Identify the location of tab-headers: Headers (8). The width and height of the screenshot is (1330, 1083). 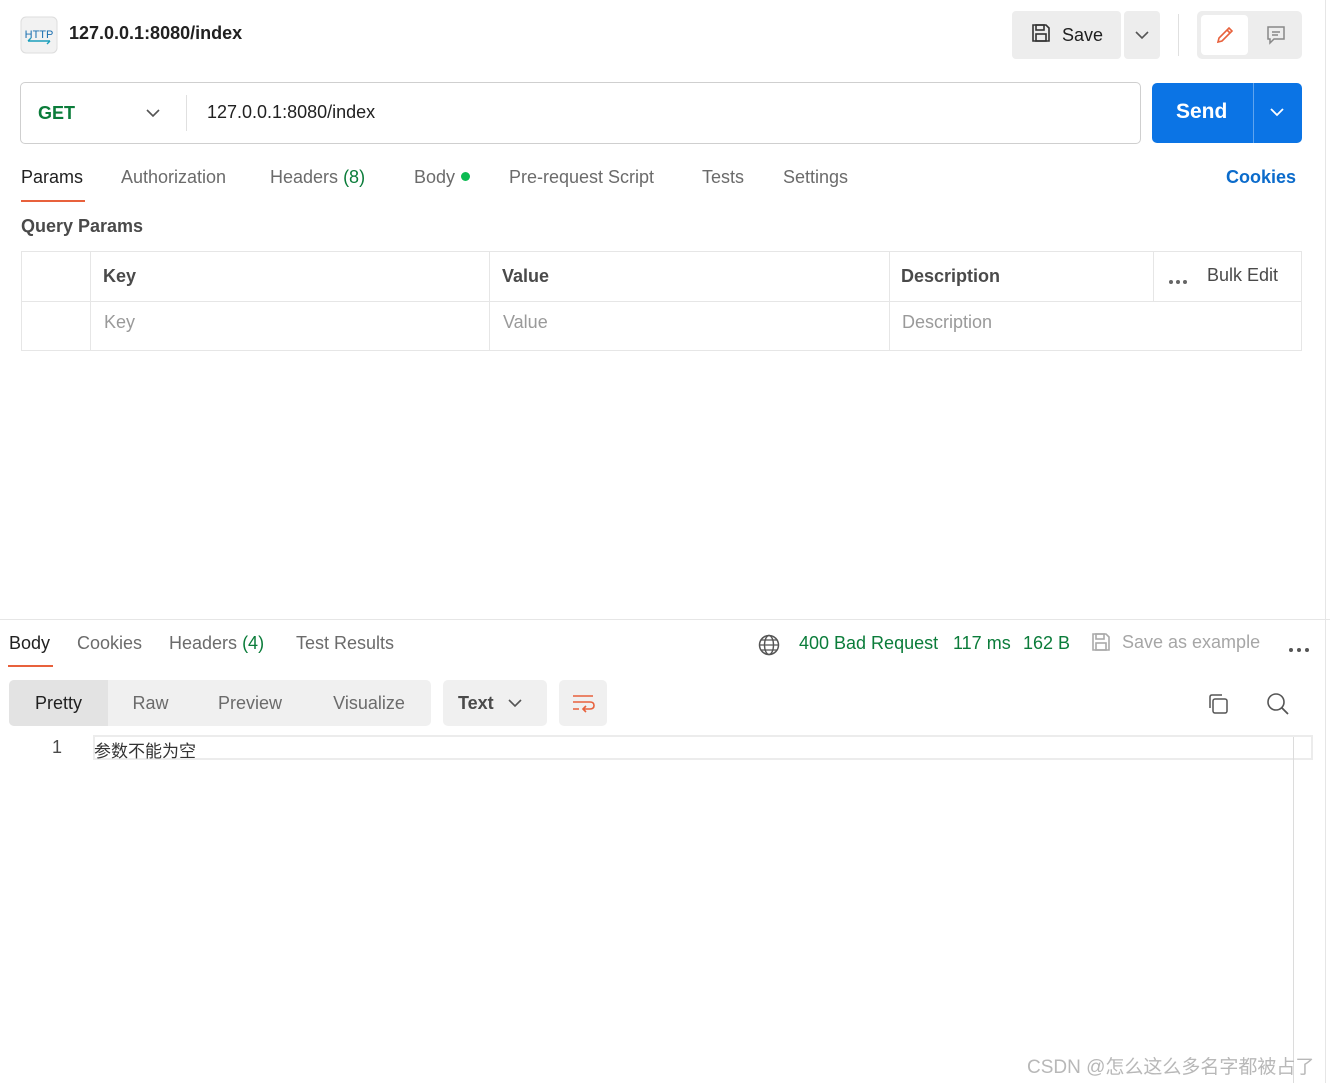
(317, 177).